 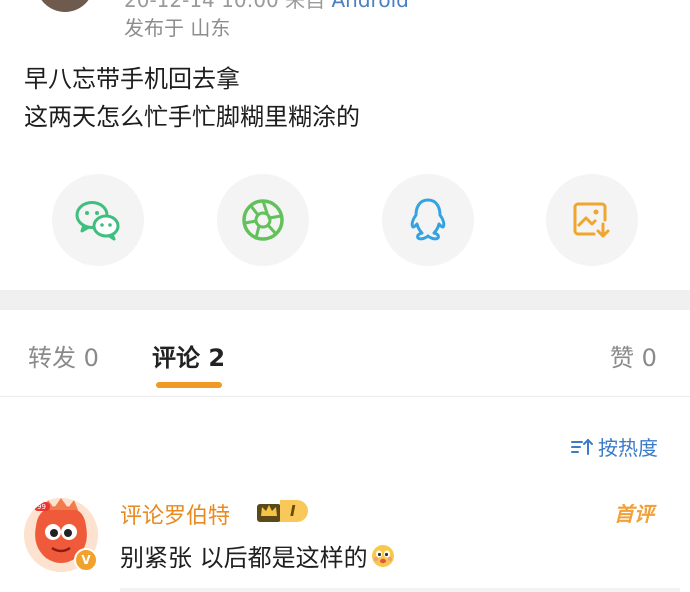 What do you see at coordinates (622, 358) in the screenshot?
I see `tab-label: 赞` at bounding box center [622, 358].